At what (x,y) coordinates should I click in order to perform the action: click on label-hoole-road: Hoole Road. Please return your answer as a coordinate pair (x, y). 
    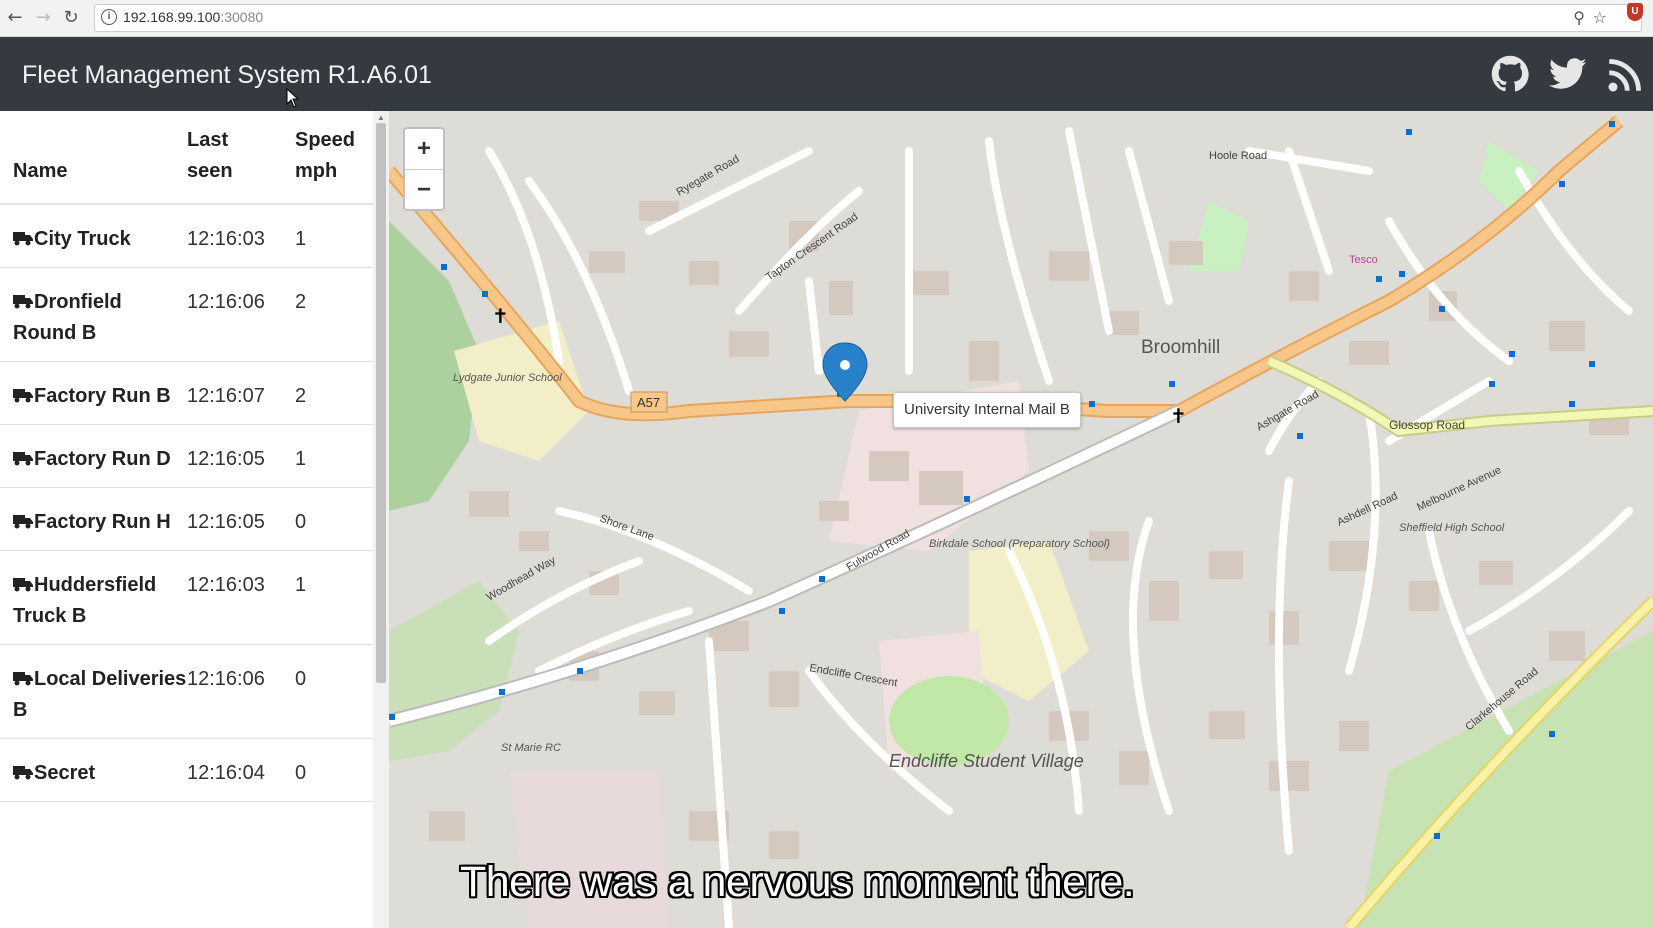
    Looking at the image, I should click on (1238, 156).